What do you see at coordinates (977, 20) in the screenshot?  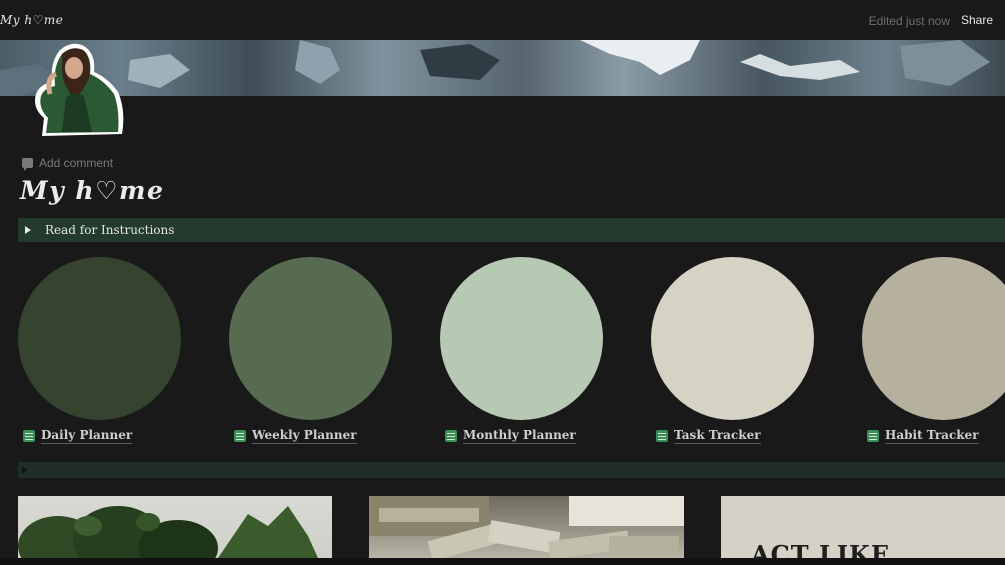 I see `share-button: Share` at bounding box center [977, 20].